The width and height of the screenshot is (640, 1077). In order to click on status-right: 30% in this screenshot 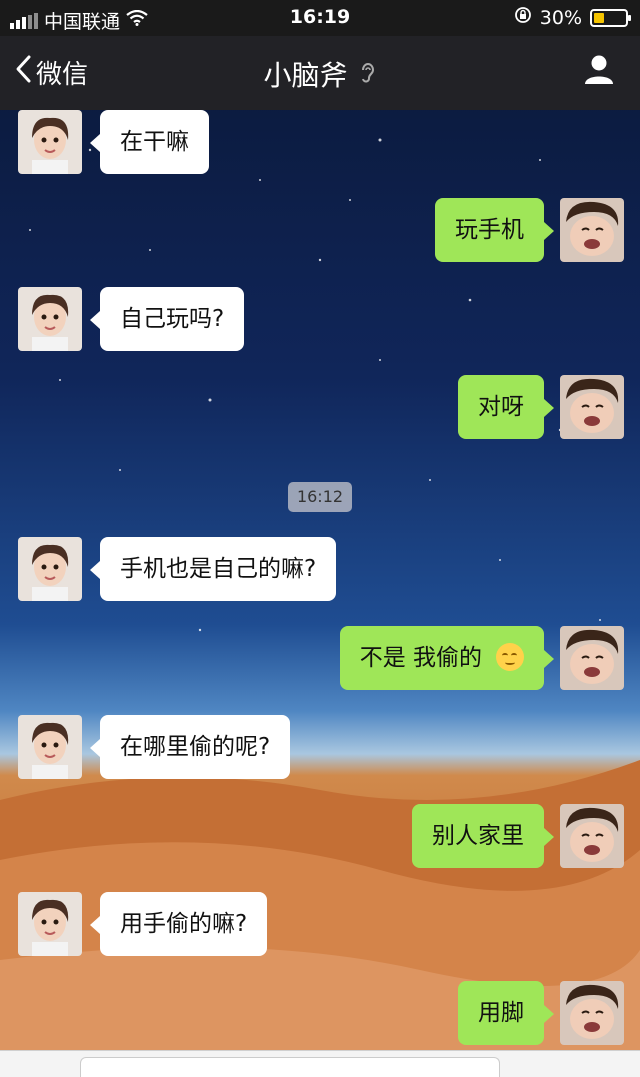, I will do `click(572, 17)`.